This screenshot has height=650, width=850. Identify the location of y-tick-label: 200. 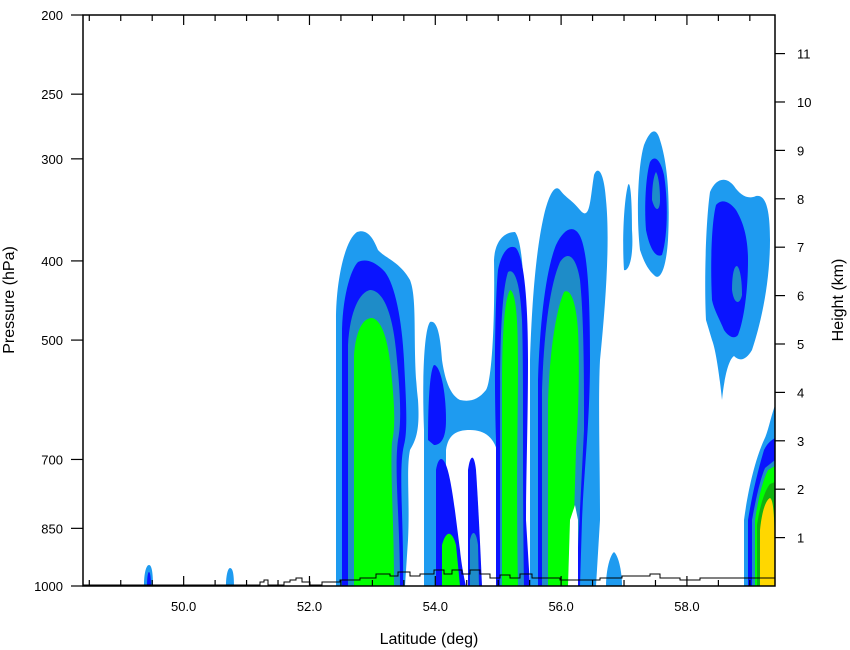
(52, 15).